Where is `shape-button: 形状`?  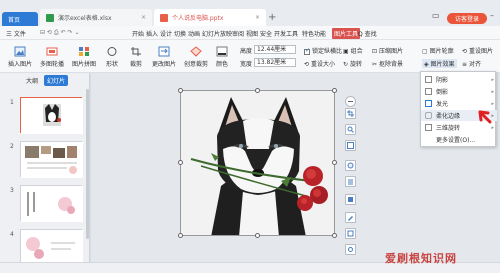
shape-button: 形状 is located at coordinates (112, 57).